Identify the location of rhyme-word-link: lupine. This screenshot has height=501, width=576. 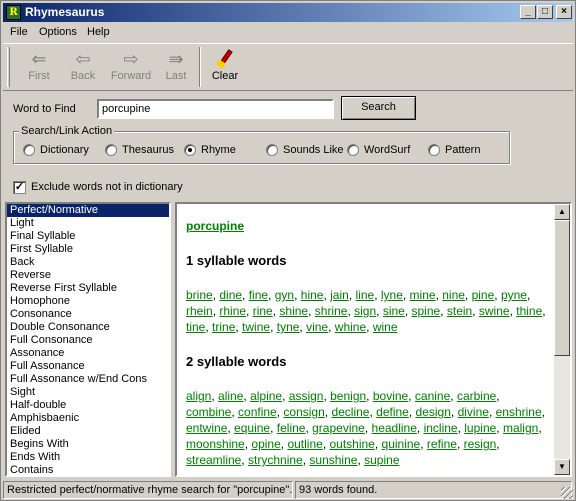
(480, 428).